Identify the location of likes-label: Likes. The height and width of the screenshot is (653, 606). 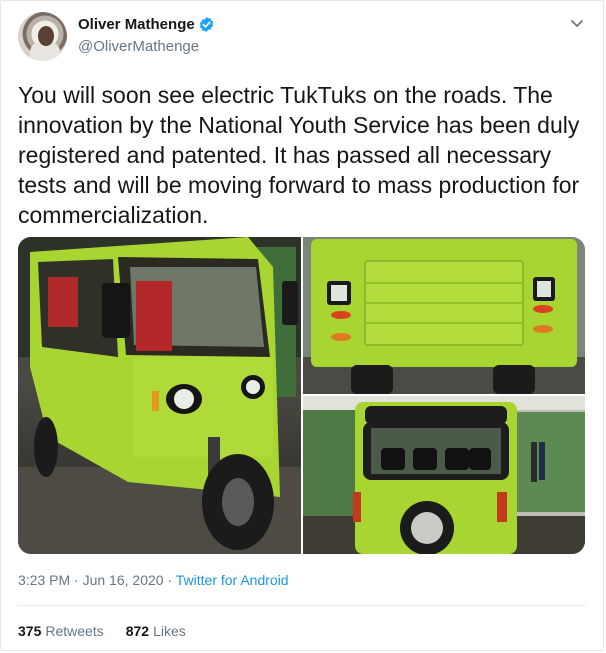
(169, 631).